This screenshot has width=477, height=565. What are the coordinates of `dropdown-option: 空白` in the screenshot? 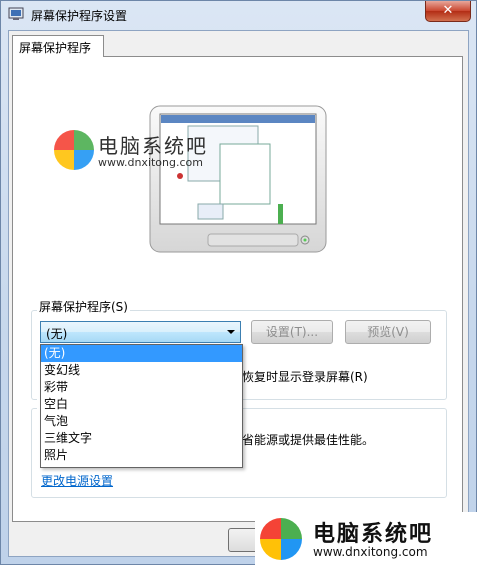 It's located at (141, 404).